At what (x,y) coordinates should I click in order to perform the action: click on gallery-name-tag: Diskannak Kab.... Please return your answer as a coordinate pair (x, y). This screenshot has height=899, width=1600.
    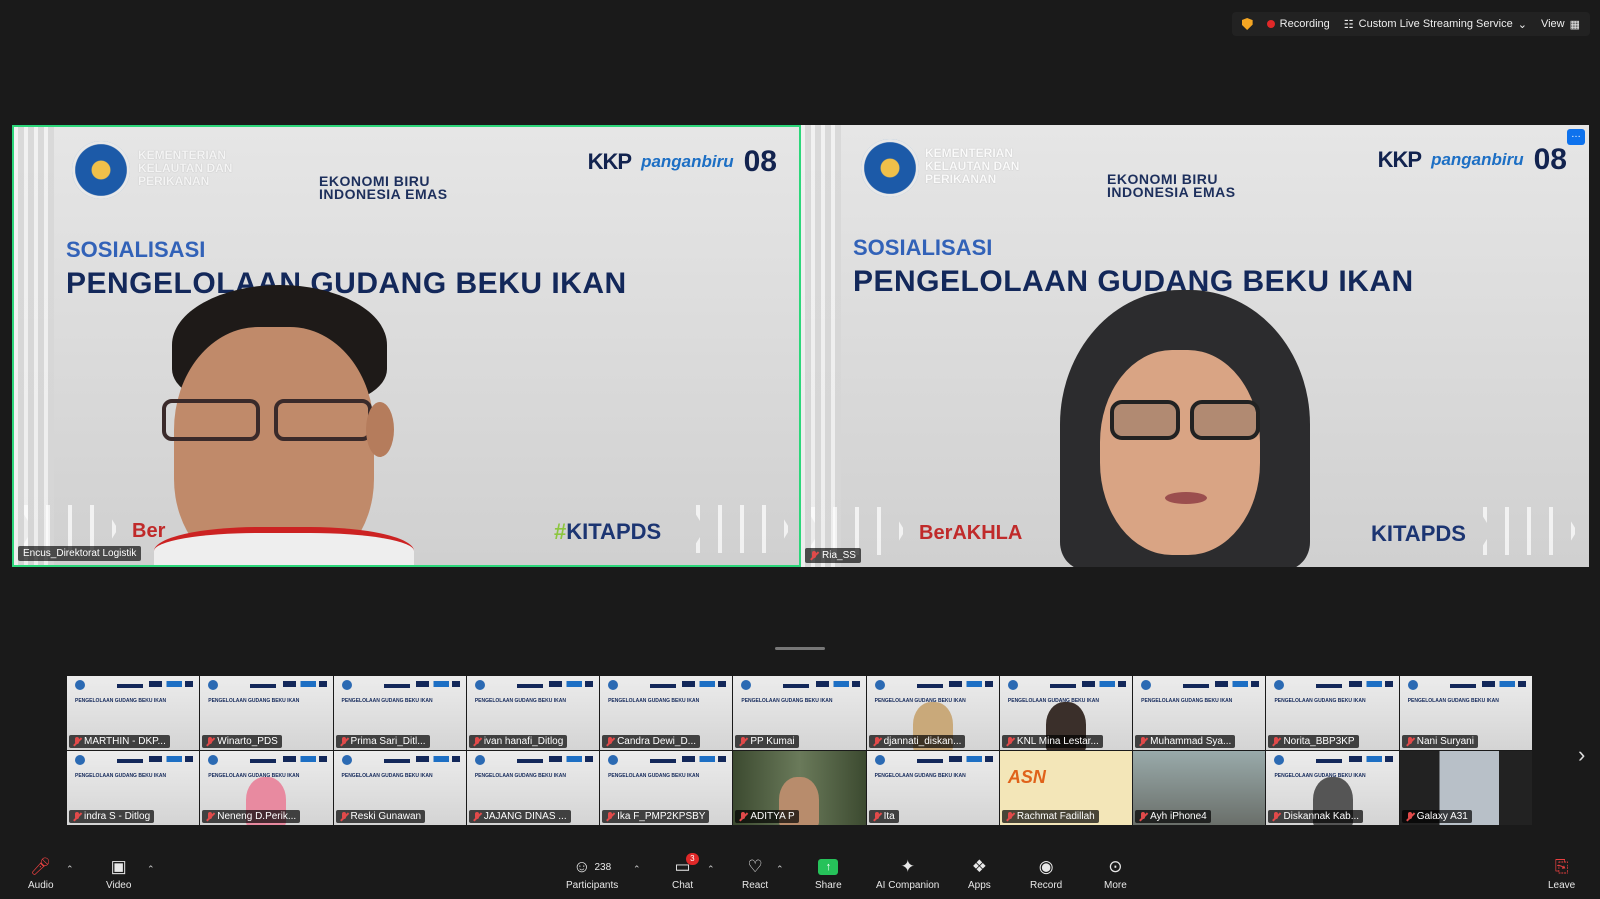
    Looking at the image, I should click on (1316, 816).